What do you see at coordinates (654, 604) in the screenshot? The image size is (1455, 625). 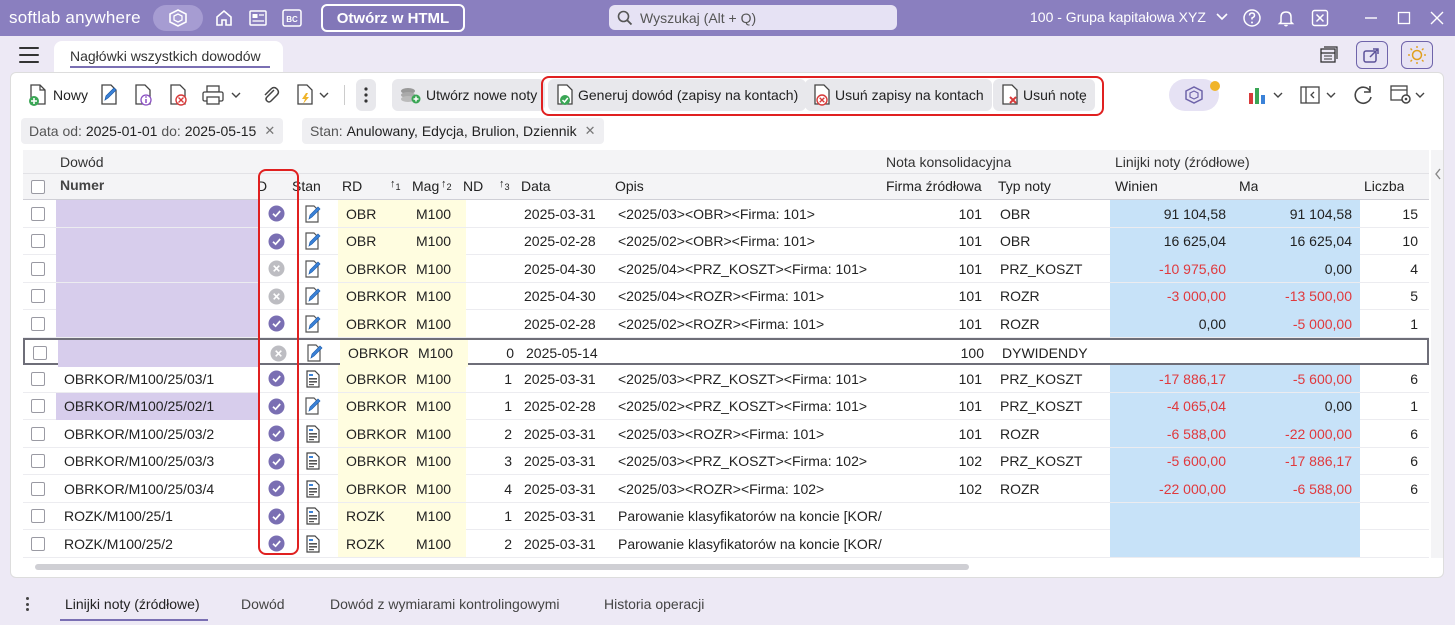 I see `tab-historia: Historia operacji` at bounding box center [654, 604].